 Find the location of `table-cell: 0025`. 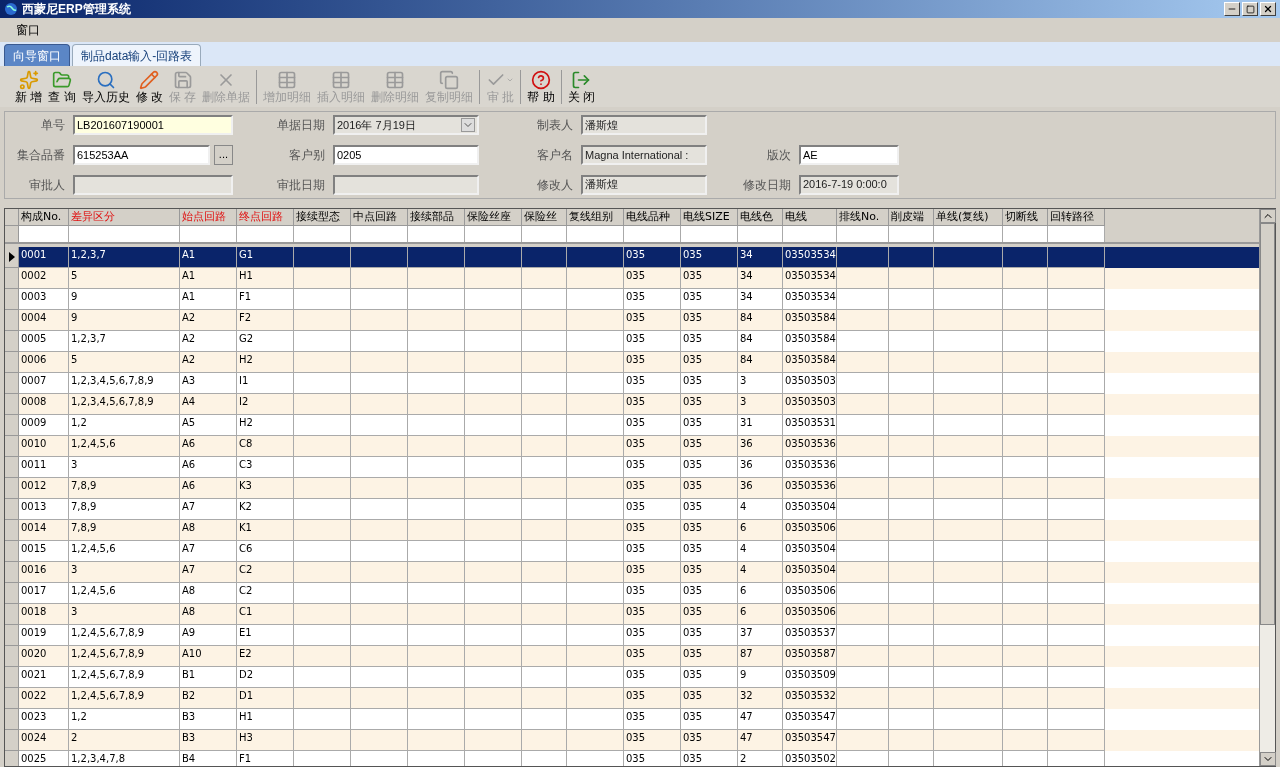

table-cell: 0025 is located at coordinates (44, 758).